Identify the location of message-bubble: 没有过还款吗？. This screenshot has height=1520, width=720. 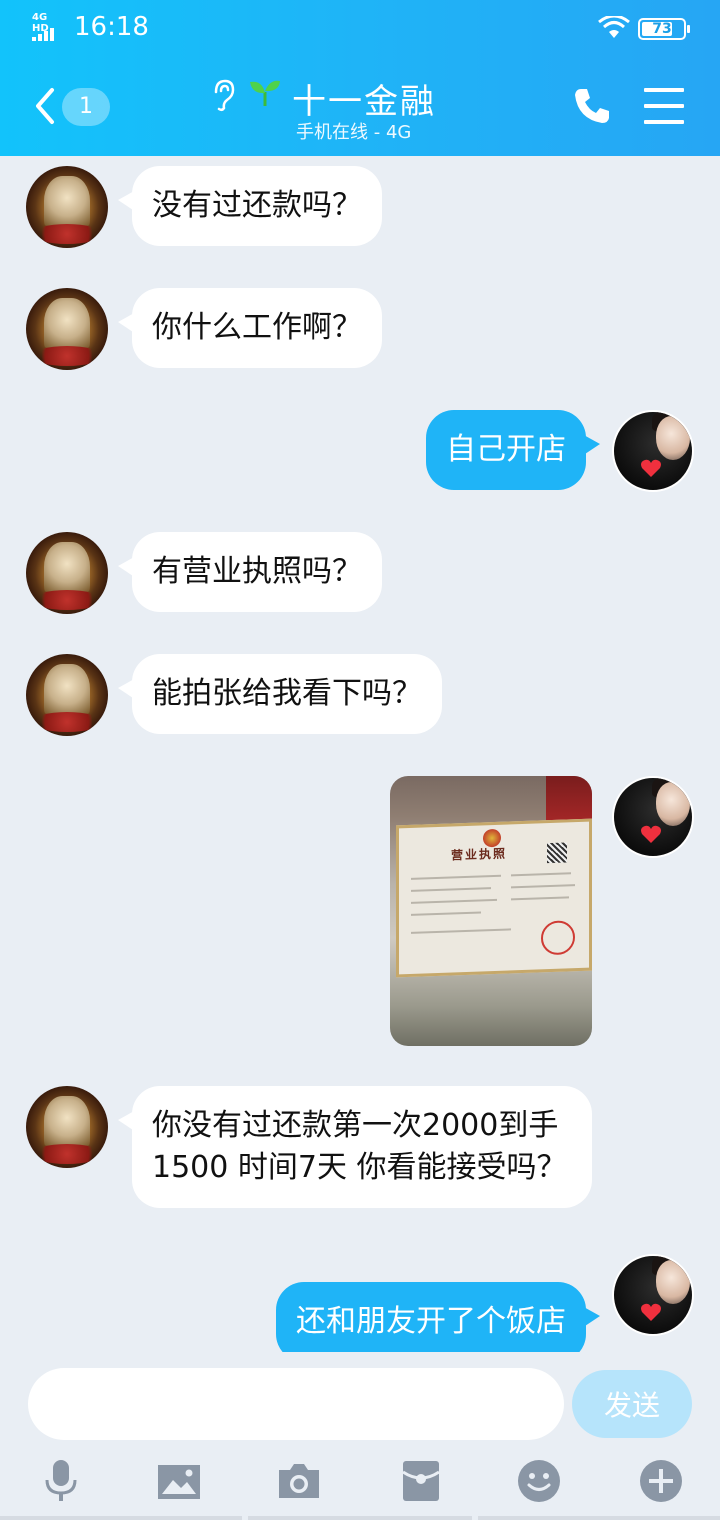
(250, 206).